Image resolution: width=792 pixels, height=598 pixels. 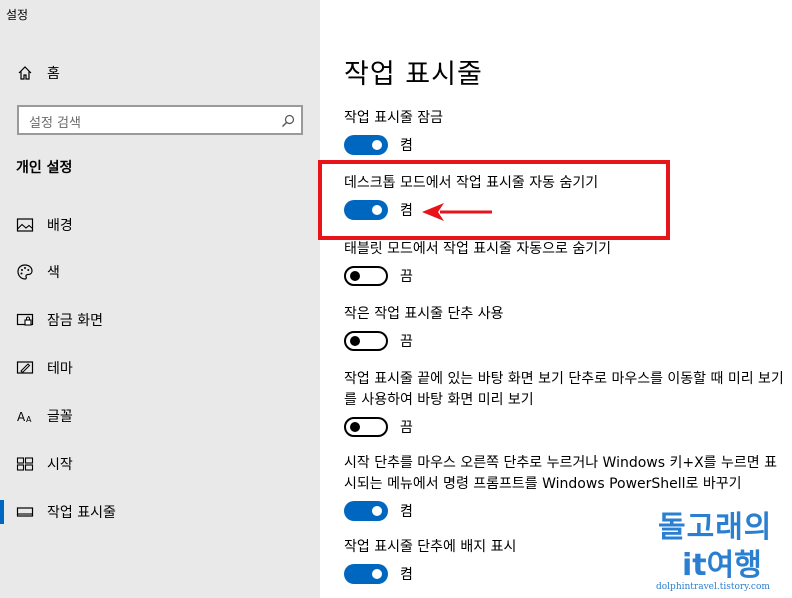 I want to click on arrow-left-icon, so click(x=457, y=212).